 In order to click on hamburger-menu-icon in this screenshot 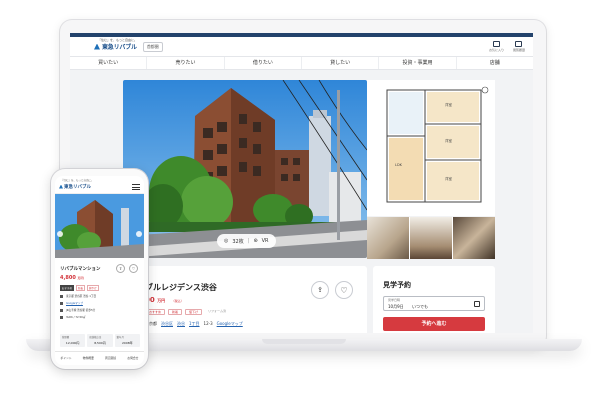, I will do `click(136, 186)`.